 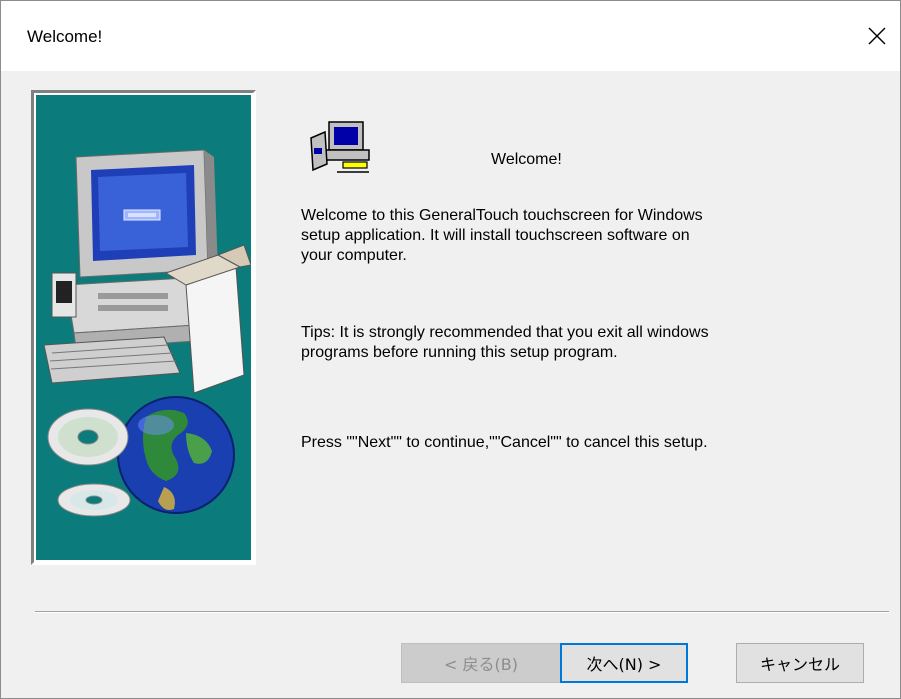 What do you see at coordinates (462, 612) in the screenshot?
I see `button-separator` at bounding box center [462, 612].